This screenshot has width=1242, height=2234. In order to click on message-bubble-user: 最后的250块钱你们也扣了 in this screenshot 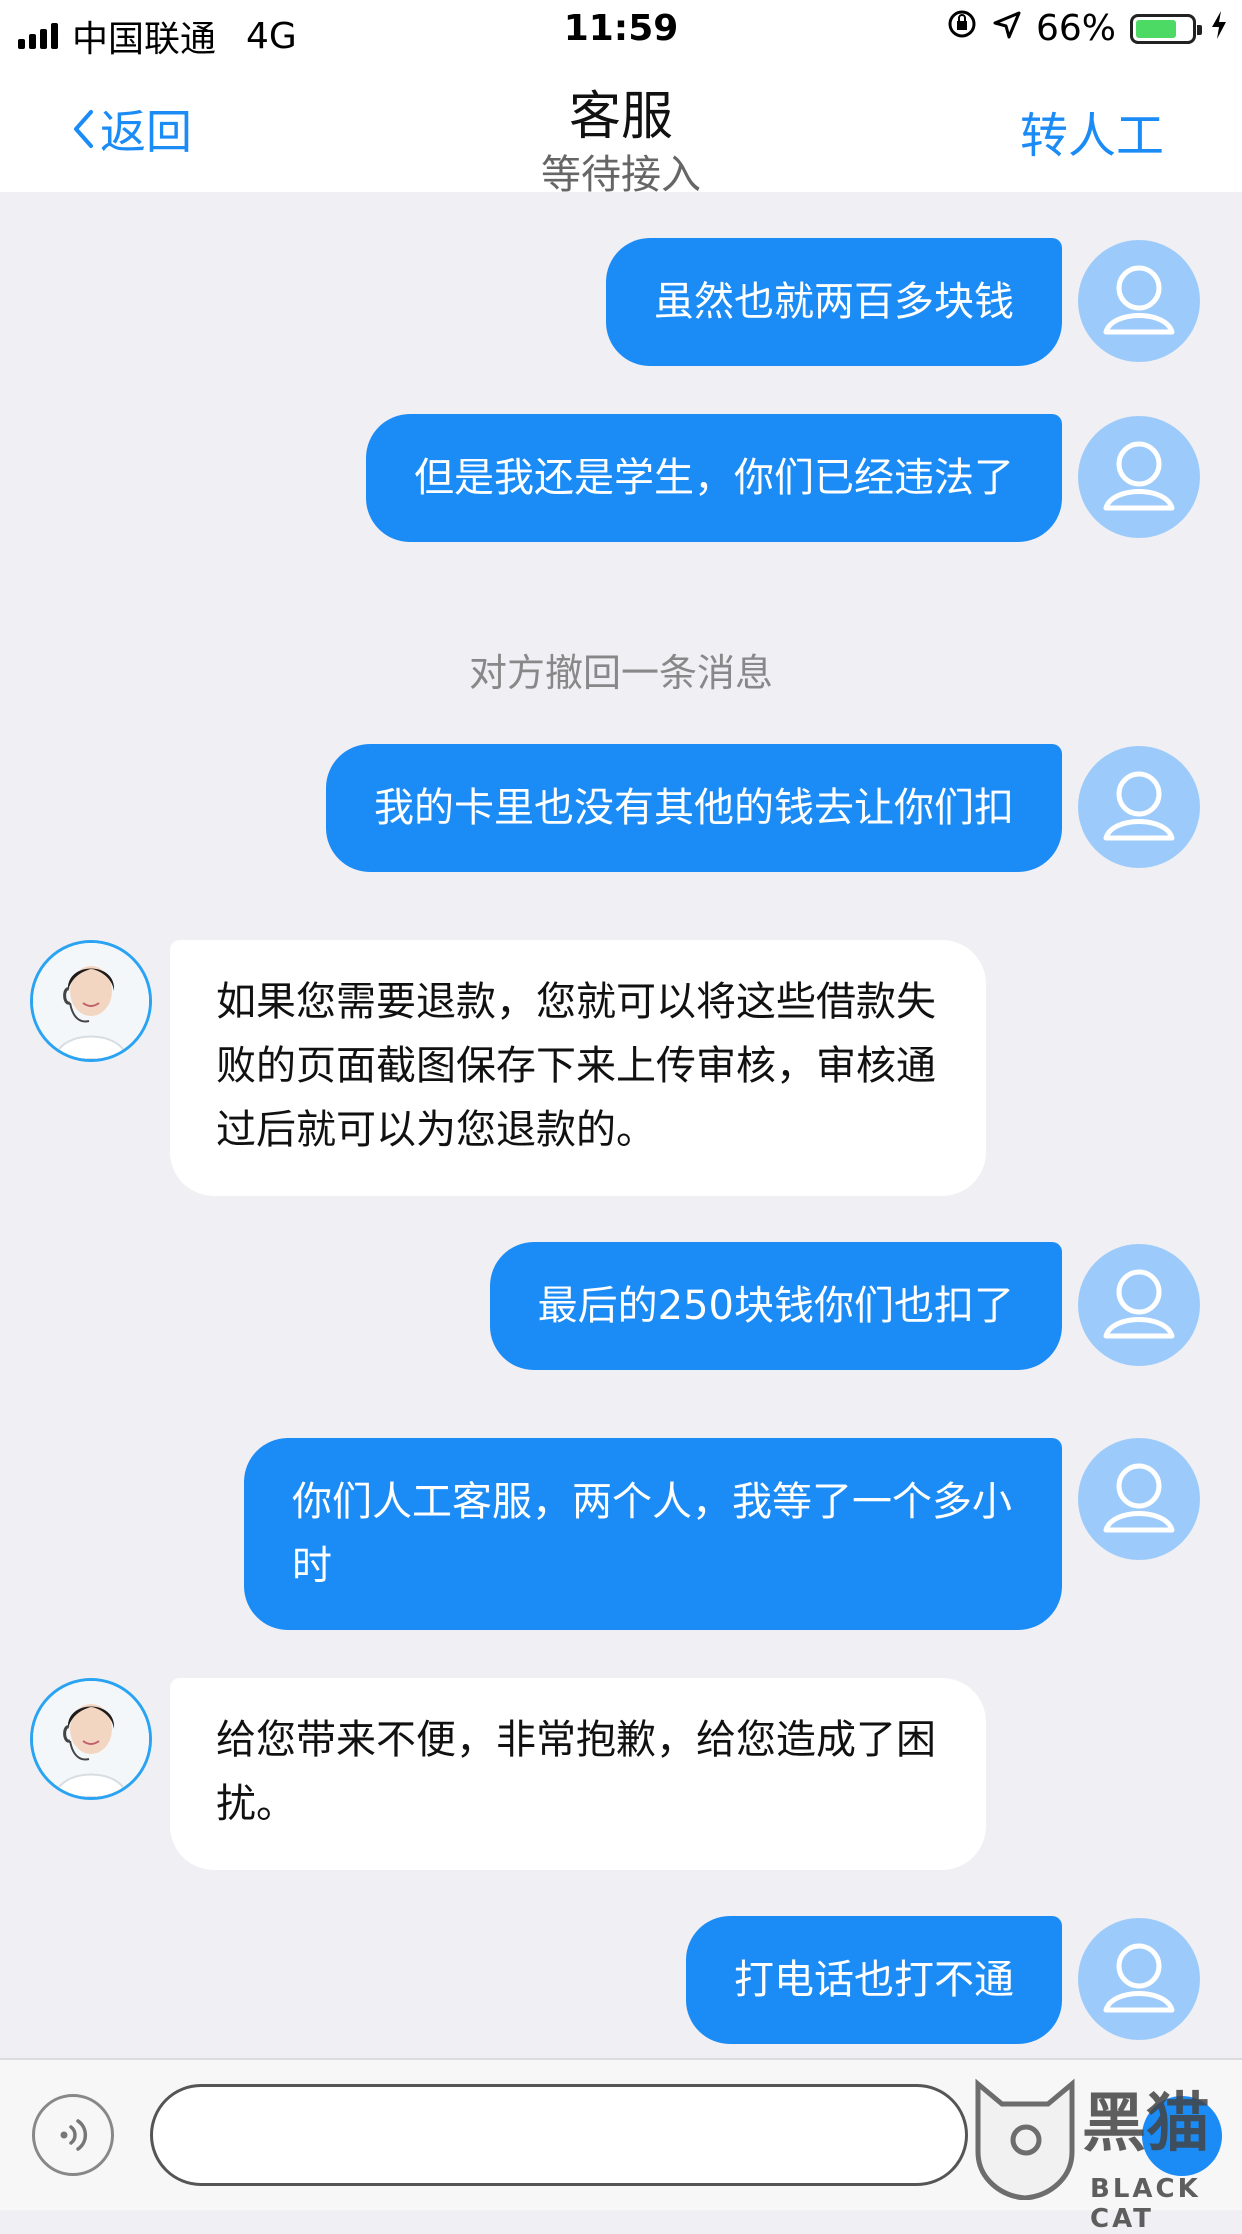, I will do `click(775, 1306)`.